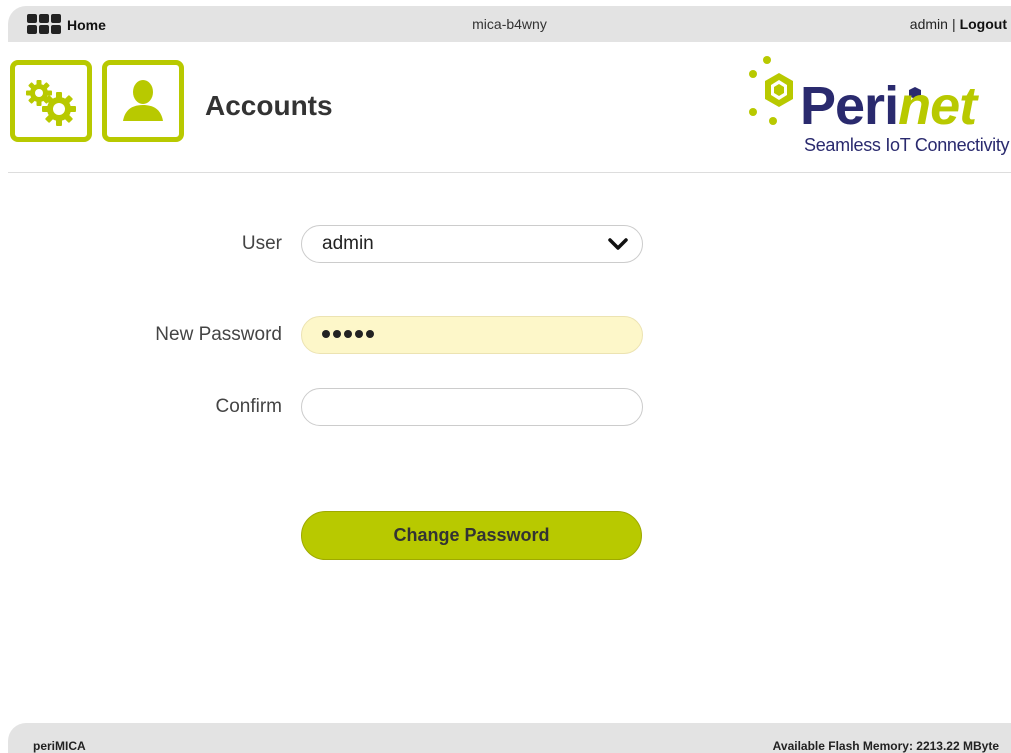 The height and width of the screenshot is (753, 1011). What do you see at coordinates (509, 172) in the screenshot?
I see `header-divider` at bounding box center [509, 172].